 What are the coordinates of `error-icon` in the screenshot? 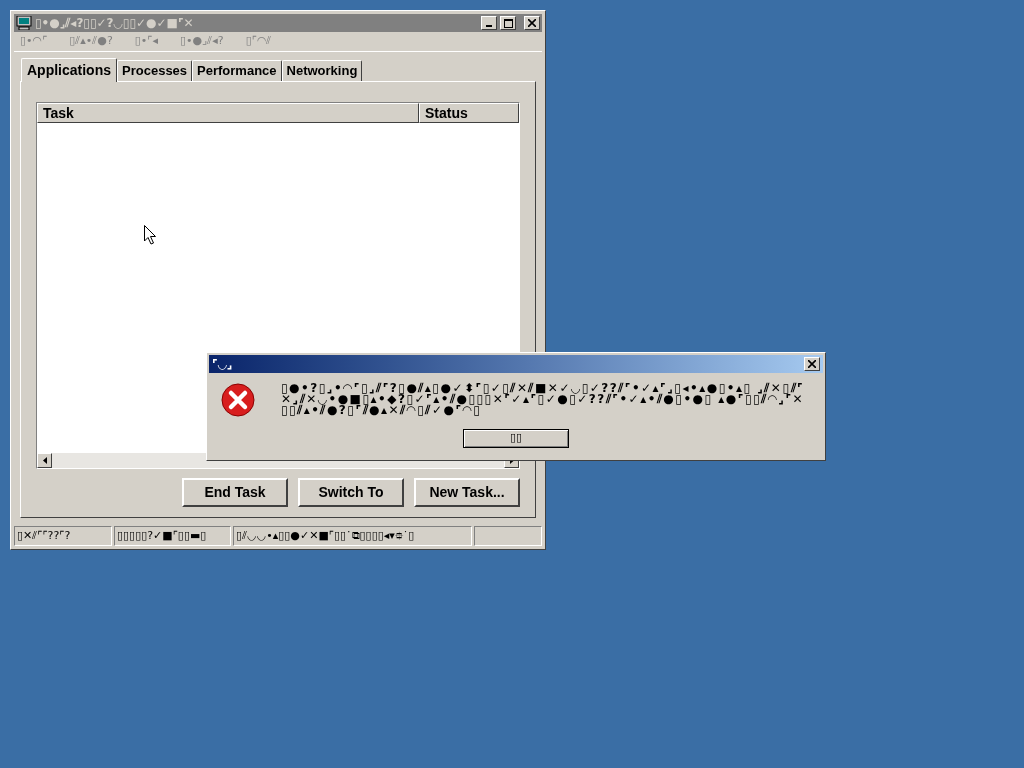 It's located at (238, 400).